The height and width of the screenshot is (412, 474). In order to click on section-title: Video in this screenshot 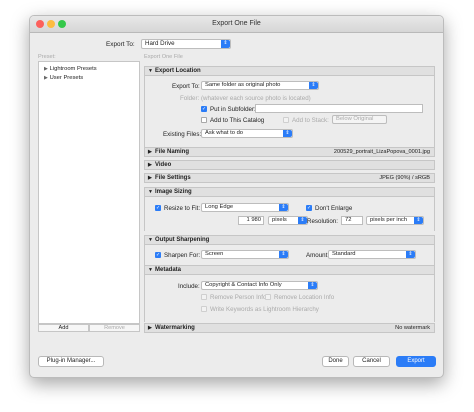, I will do `click(163, 165)`.